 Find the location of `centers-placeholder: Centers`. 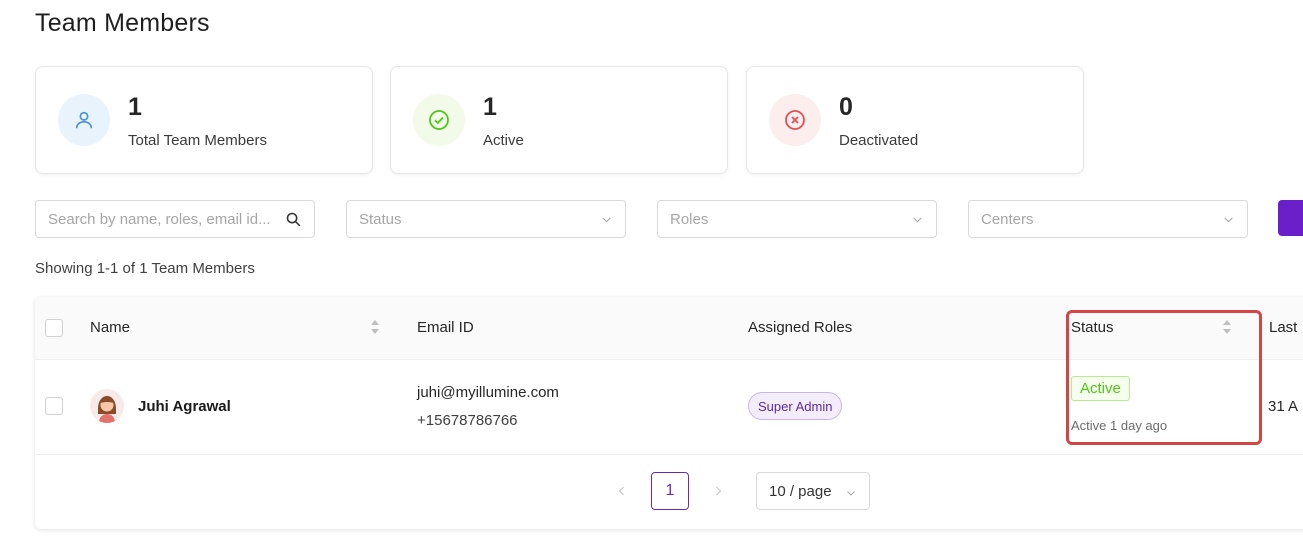

centers-placeholder: Centers is located at coordinates (1007, 219).